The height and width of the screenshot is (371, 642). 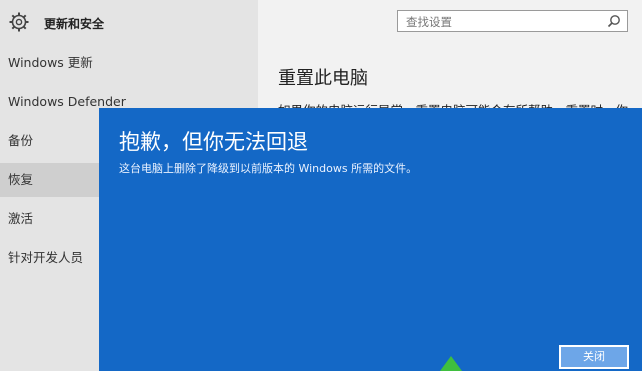 I want to click on search-input: 查找设置, so click(x=512, y=21).